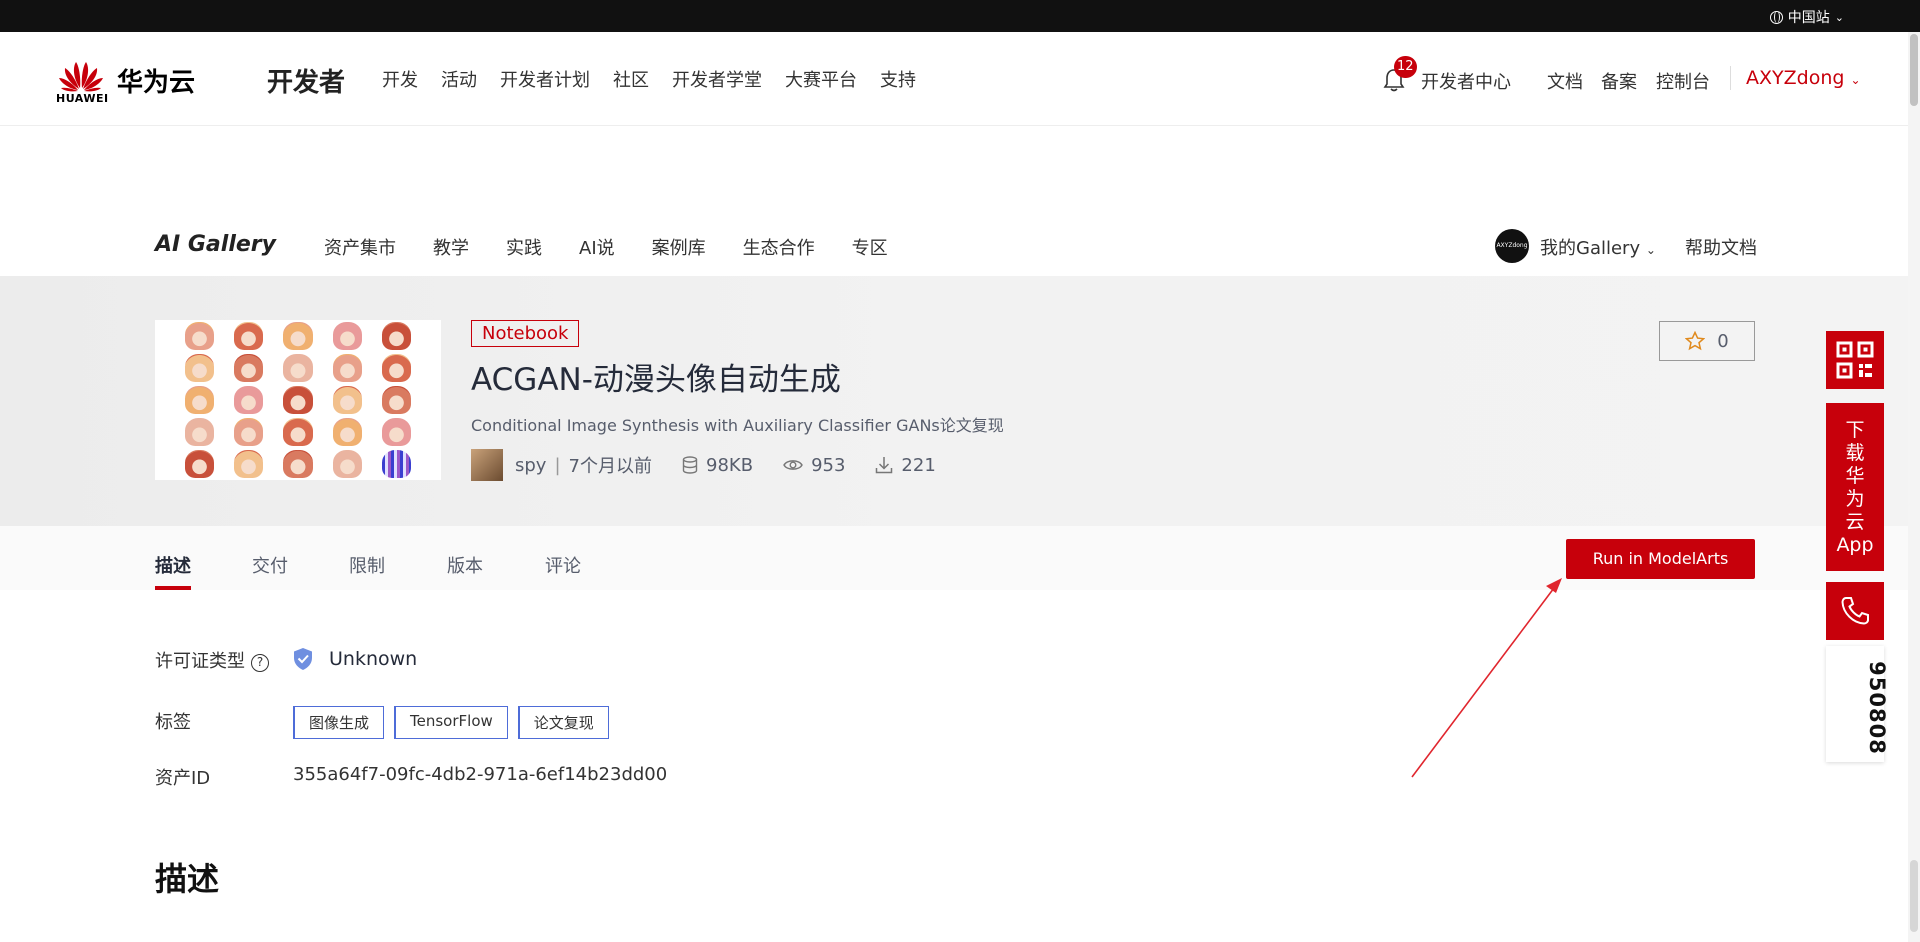 The height and width of the screenshot is (942, 1920). Describe the element at coordinates (451, 247) in the screenshot. I see `gallery-menu-teaching: 教学` at that location.